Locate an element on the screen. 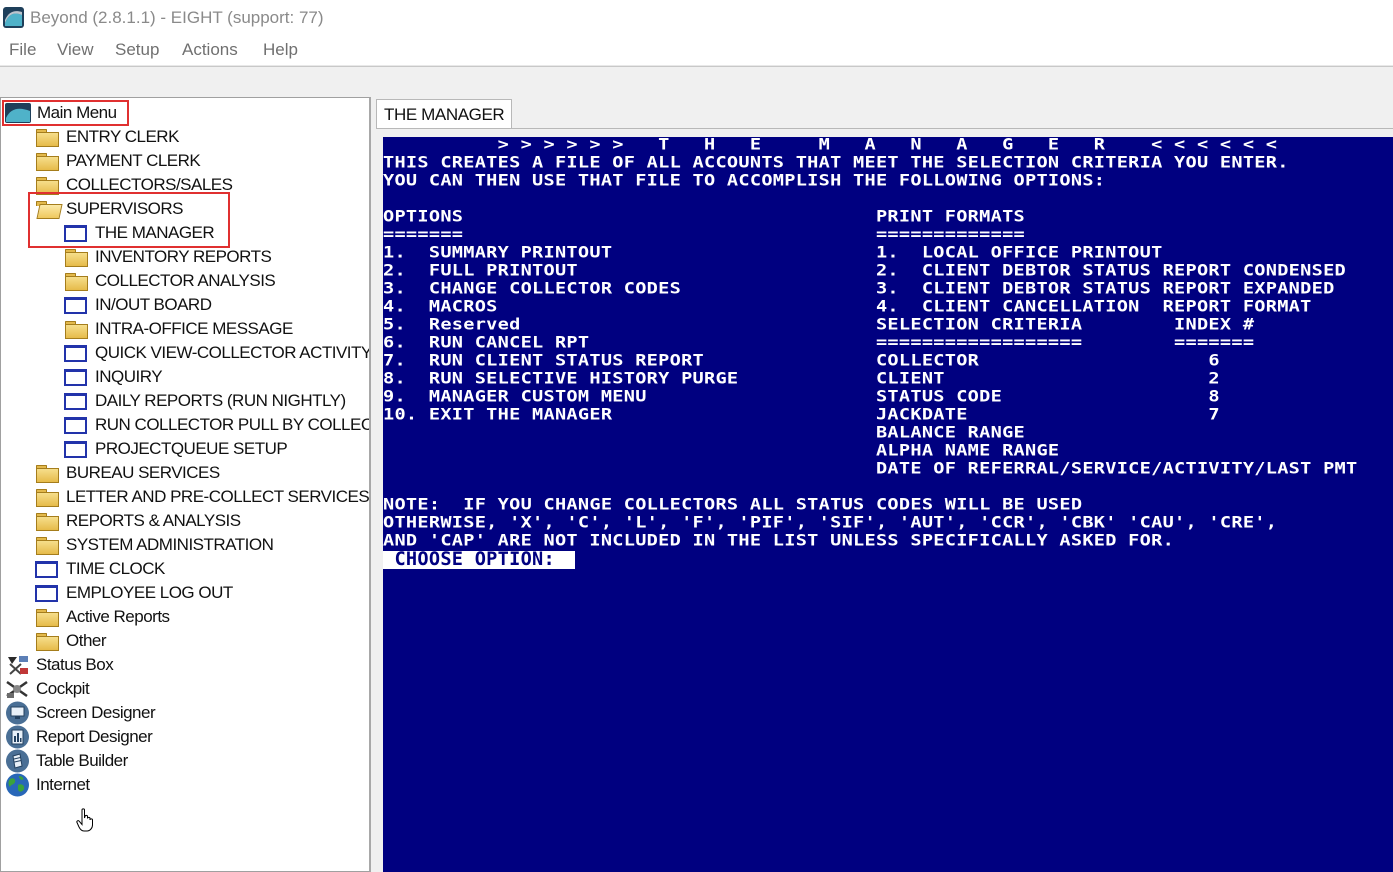 The image size is (1393, 872). tree-item-system-administration: SYSTEM ADMINISTRATION is located at coordinates (154, 545).